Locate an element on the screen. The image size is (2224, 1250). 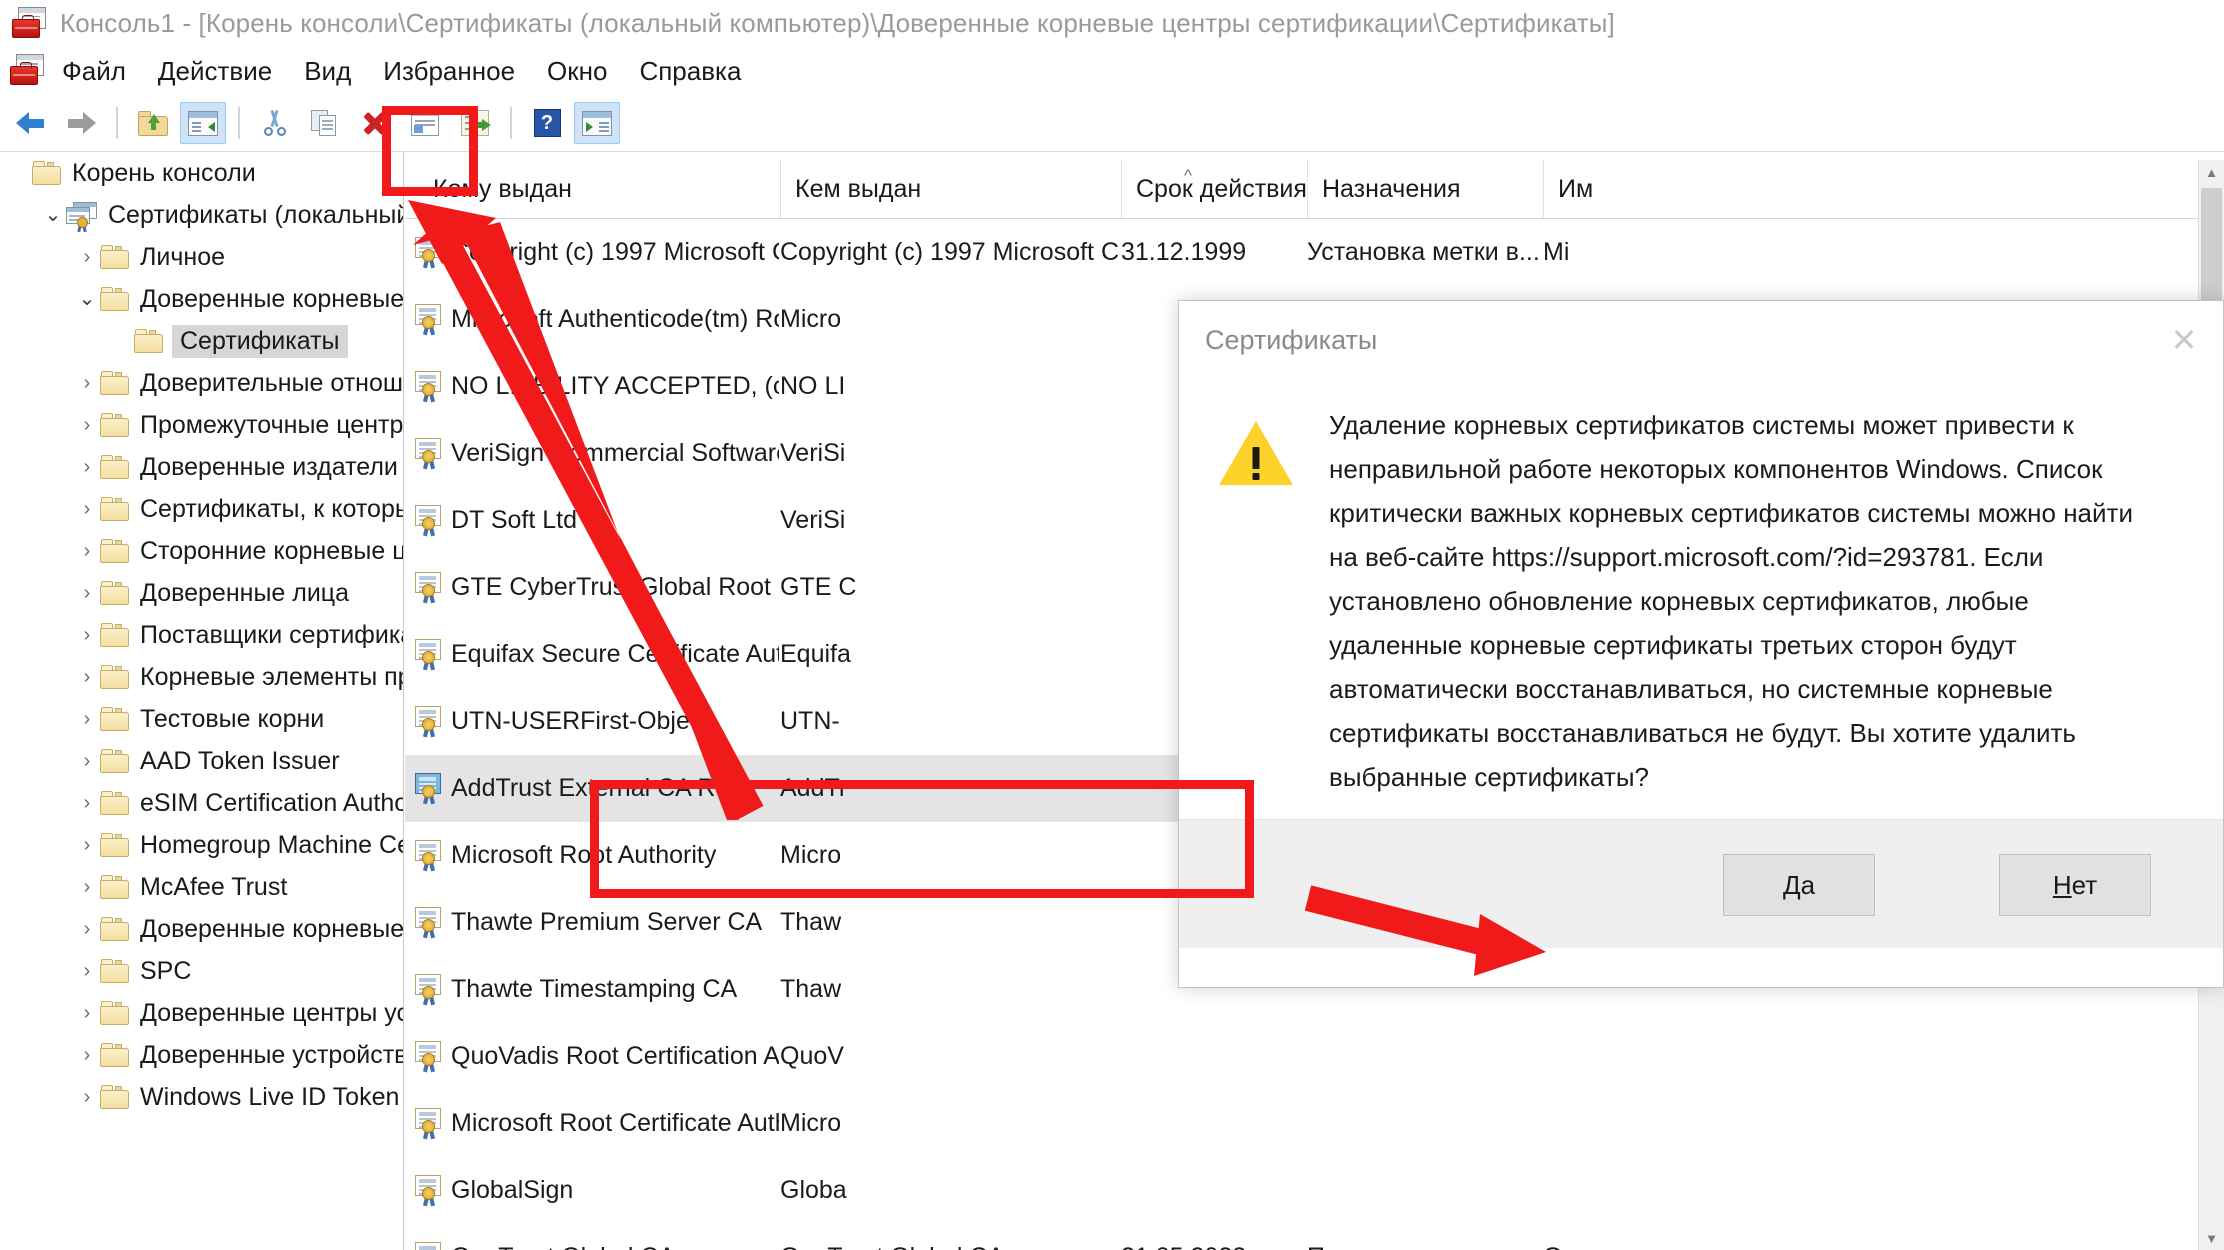
dialog-title: Сертификаты is located at coordinates (1291, 339).